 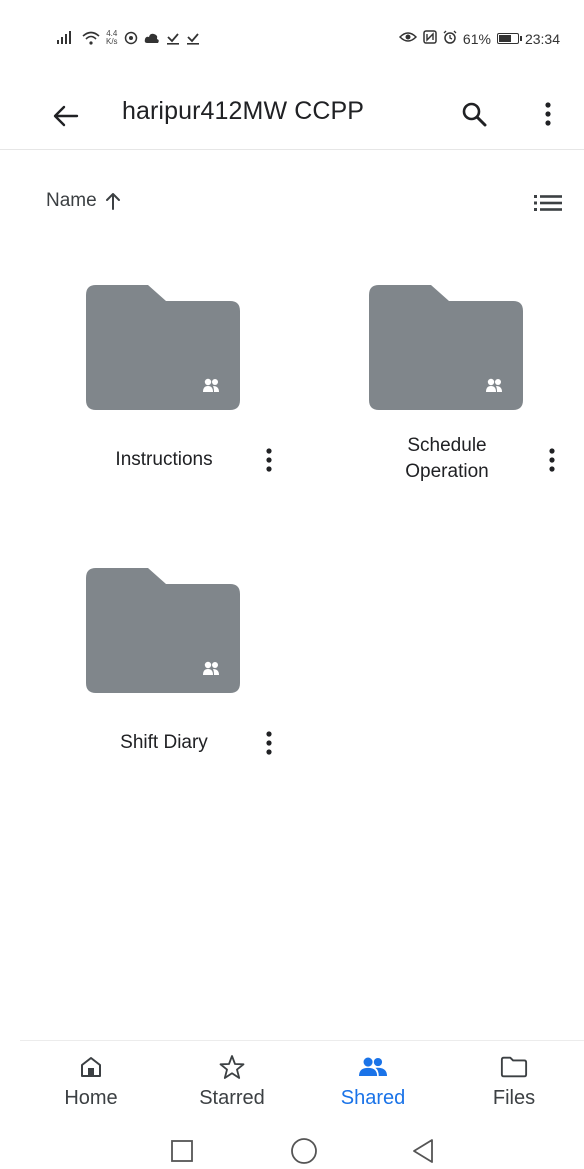 I want to click on search-button, so click(x=474, y=114).